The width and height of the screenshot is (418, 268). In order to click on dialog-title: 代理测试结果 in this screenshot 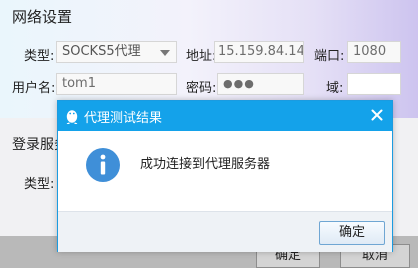, I will do `click(123, 118)`.